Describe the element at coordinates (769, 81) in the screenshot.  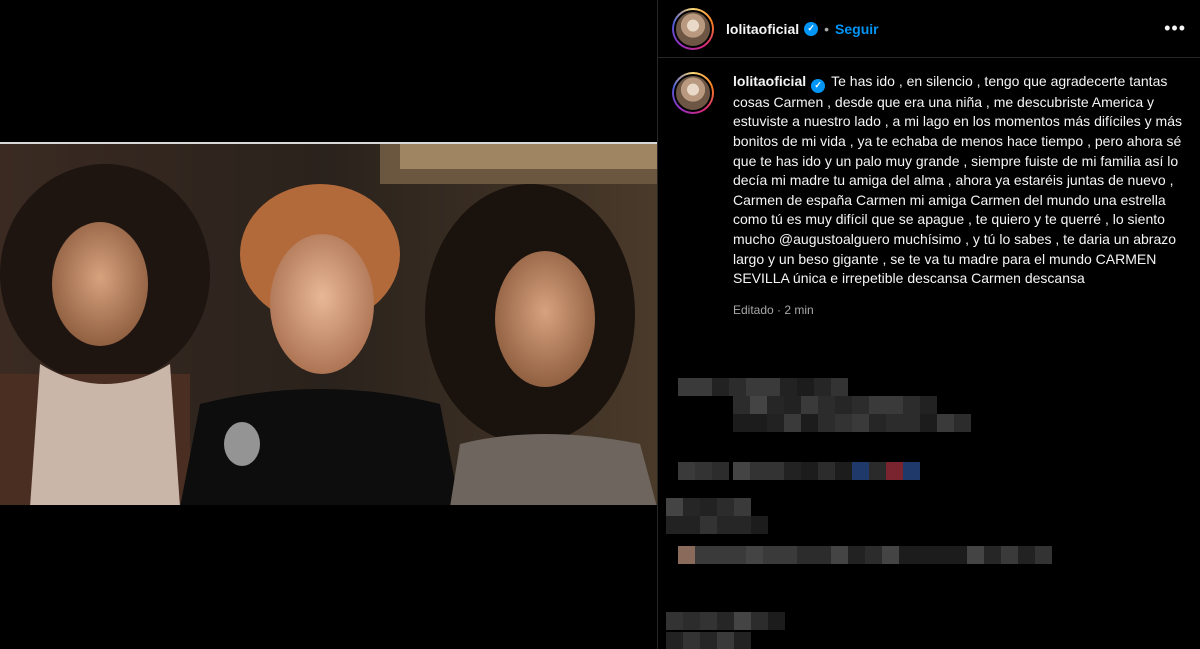
I see `caption-username-link: lolitaoficial` at that location.